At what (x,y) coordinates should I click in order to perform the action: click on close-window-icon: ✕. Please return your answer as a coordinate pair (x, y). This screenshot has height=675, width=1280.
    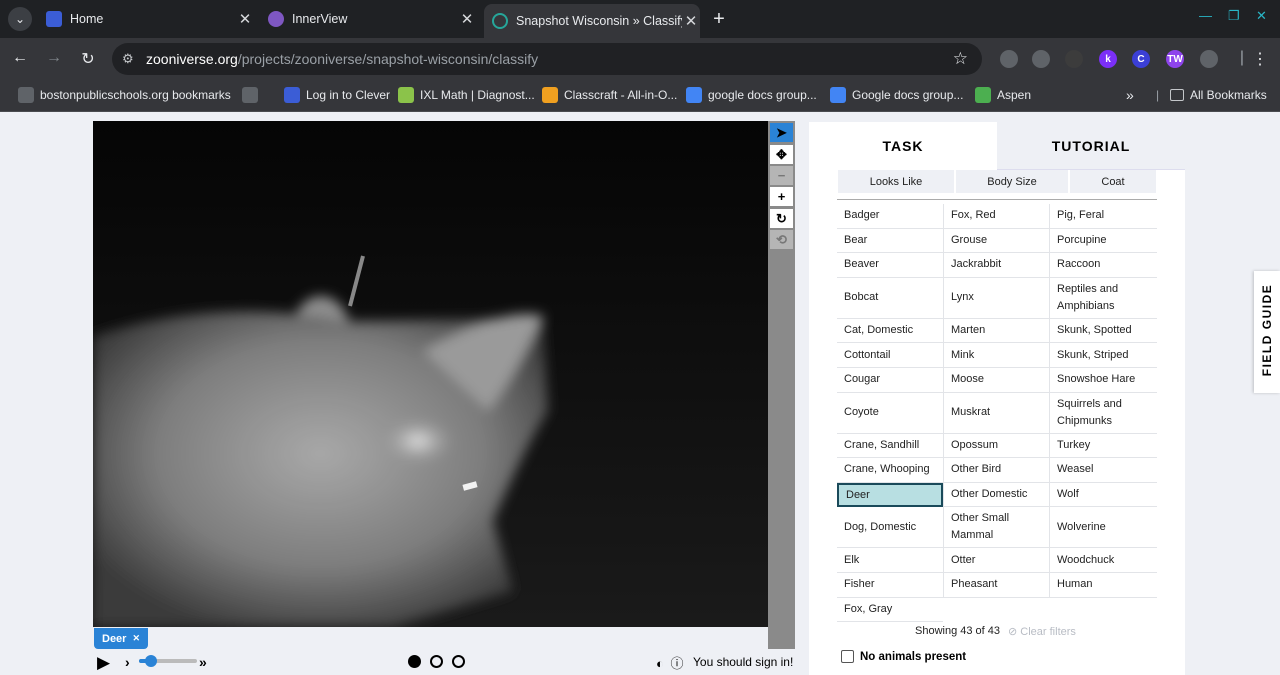
    Looking at the image, I should click on (1261, 16).